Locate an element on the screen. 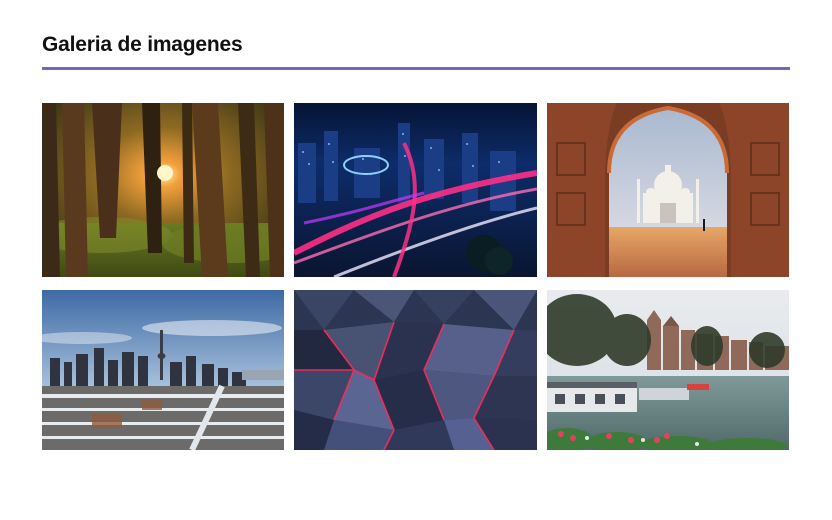 Image resolution: width=832 pixels, height=520 pixels. city-skyline-image is located at coordinates (163, 370).